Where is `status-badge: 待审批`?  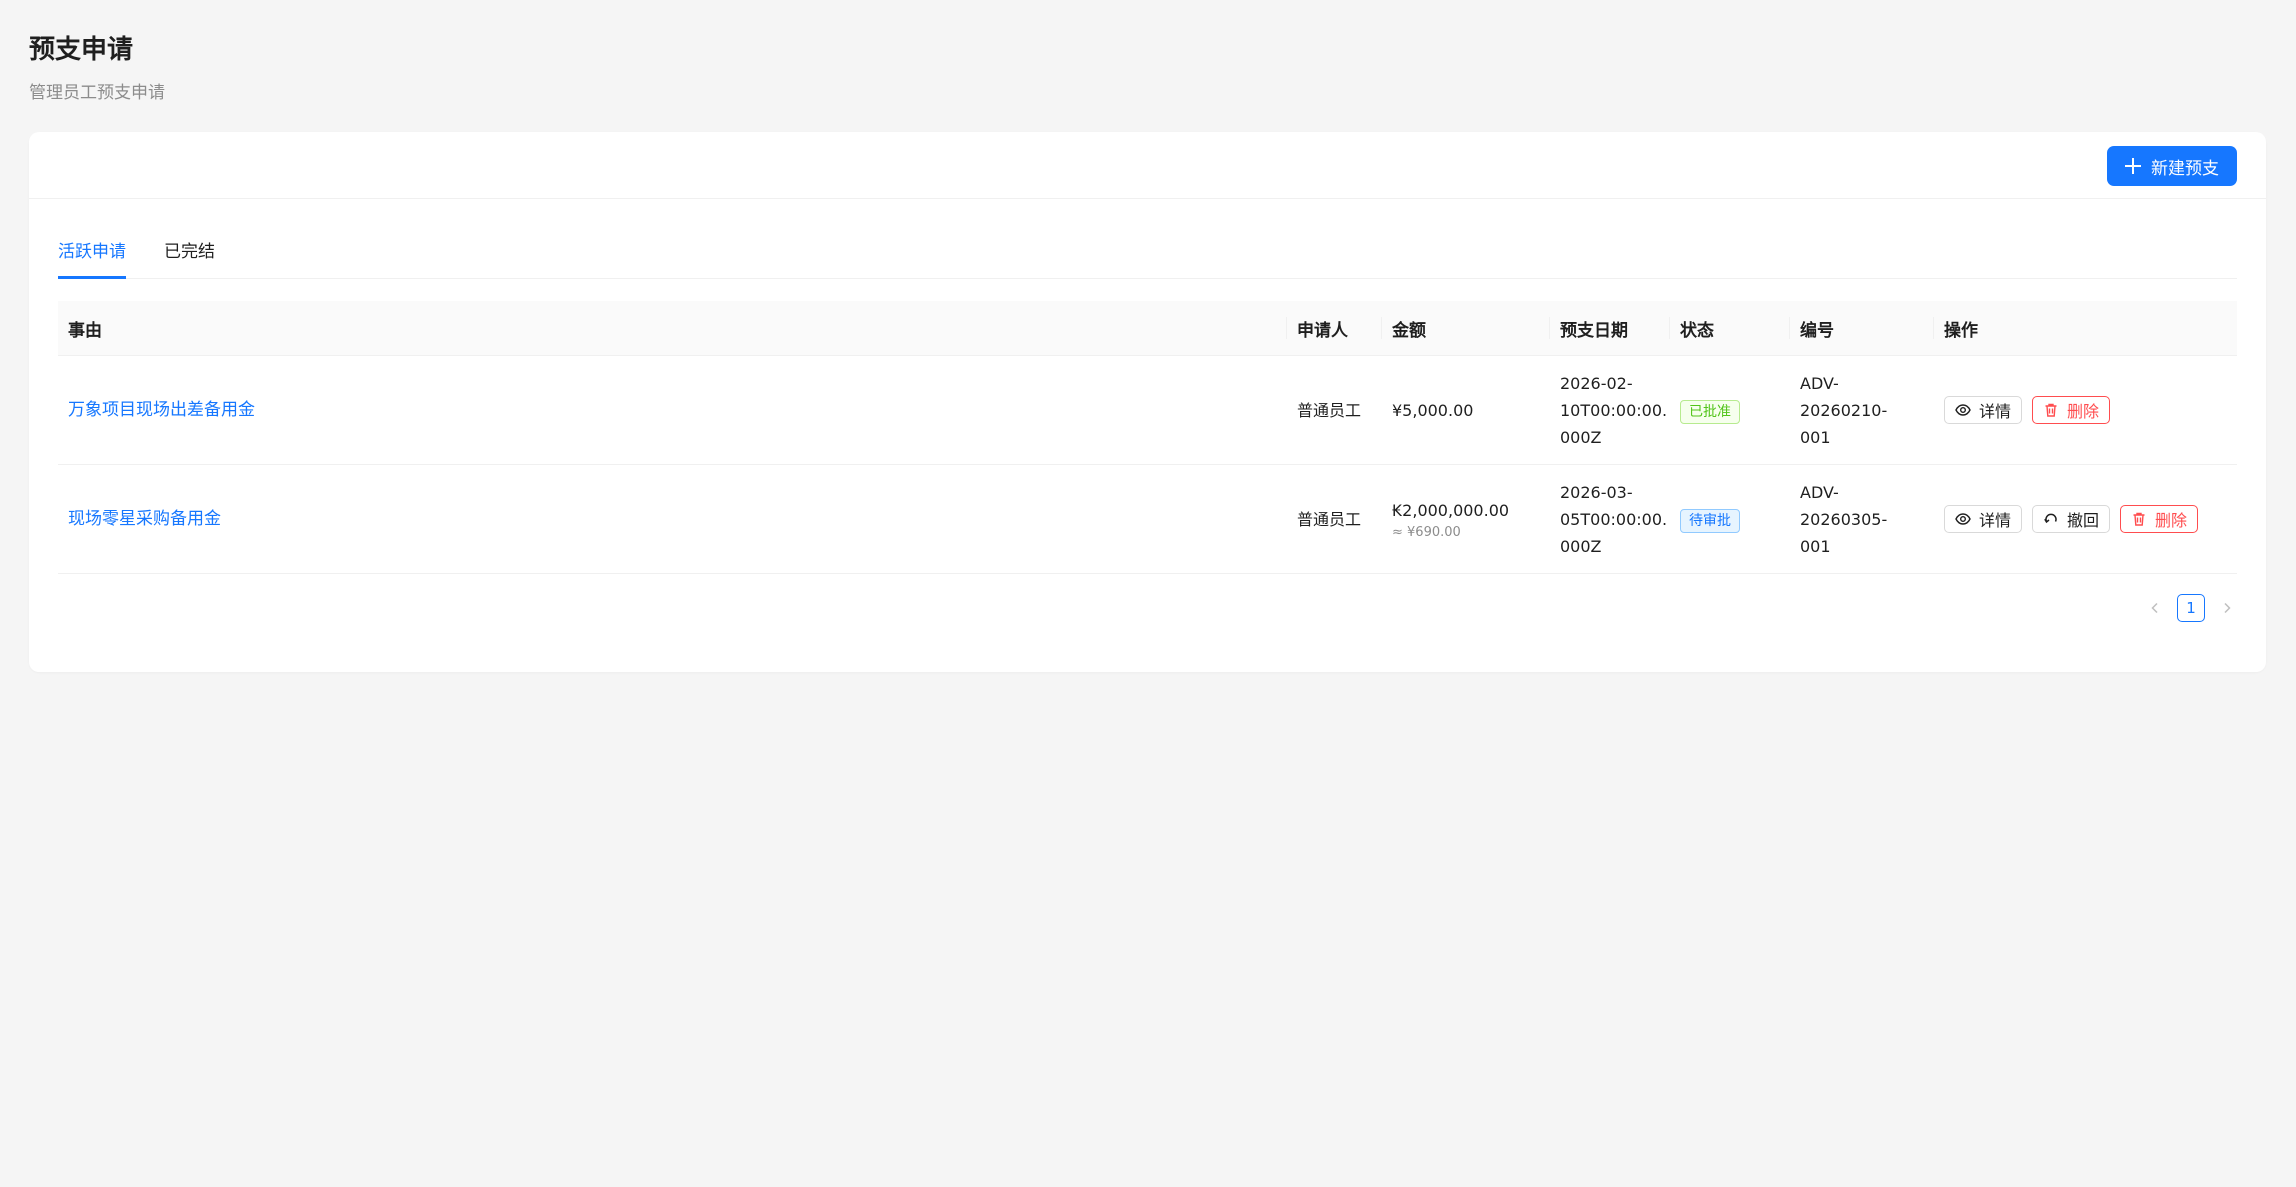 status-badge: 待审批 is located at coordinates (1710, 520).